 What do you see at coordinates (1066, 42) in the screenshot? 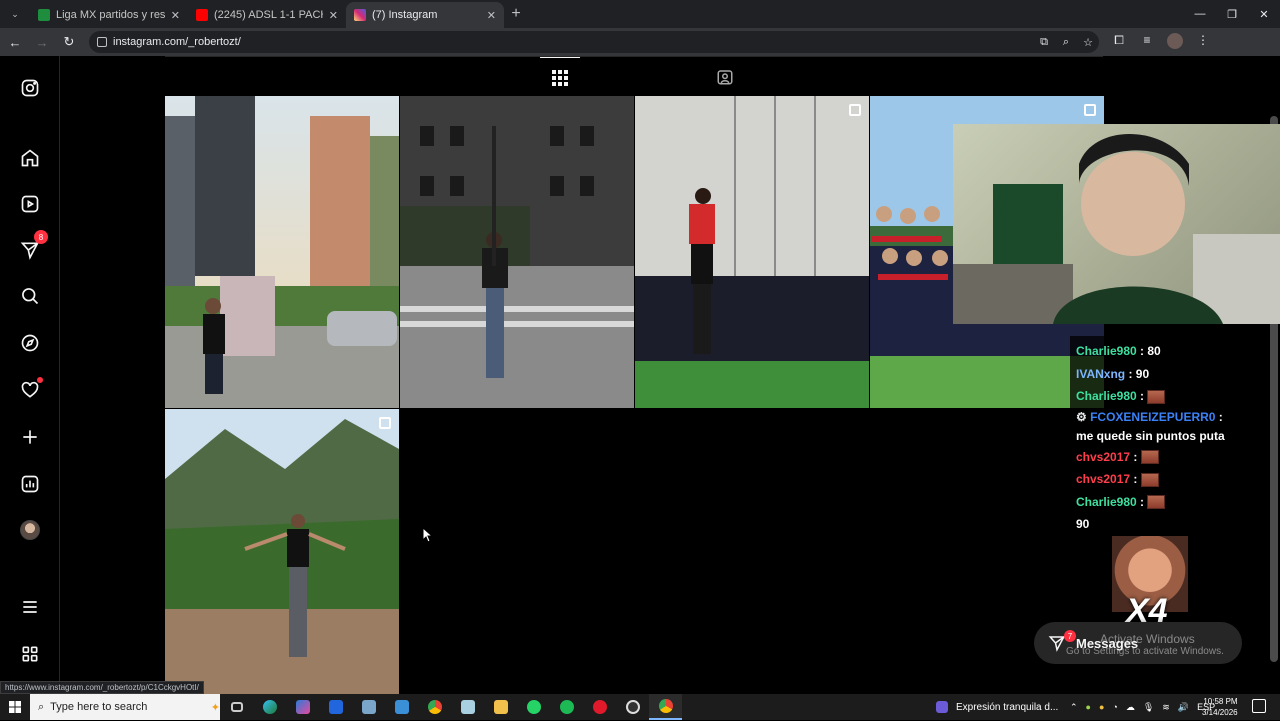
I see `zoom-icon: ⌕` at bounding box center [1066, 42].